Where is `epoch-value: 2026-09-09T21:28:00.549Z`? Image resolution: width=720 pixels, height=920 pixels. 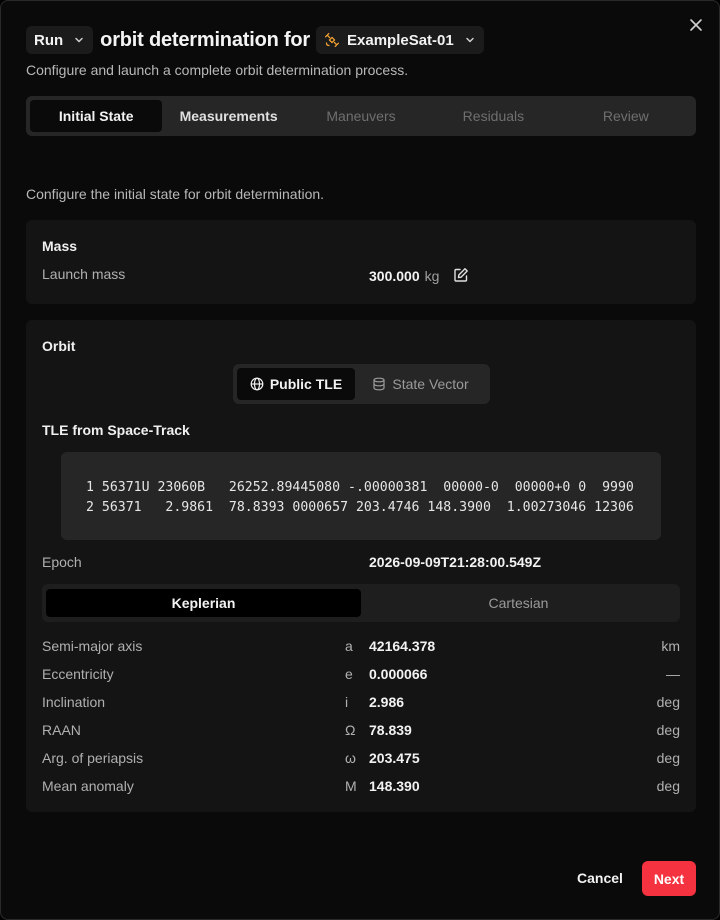 epoch-value: 2026-09-09T21:28:00.549Z is located at coordinates (455, 562).